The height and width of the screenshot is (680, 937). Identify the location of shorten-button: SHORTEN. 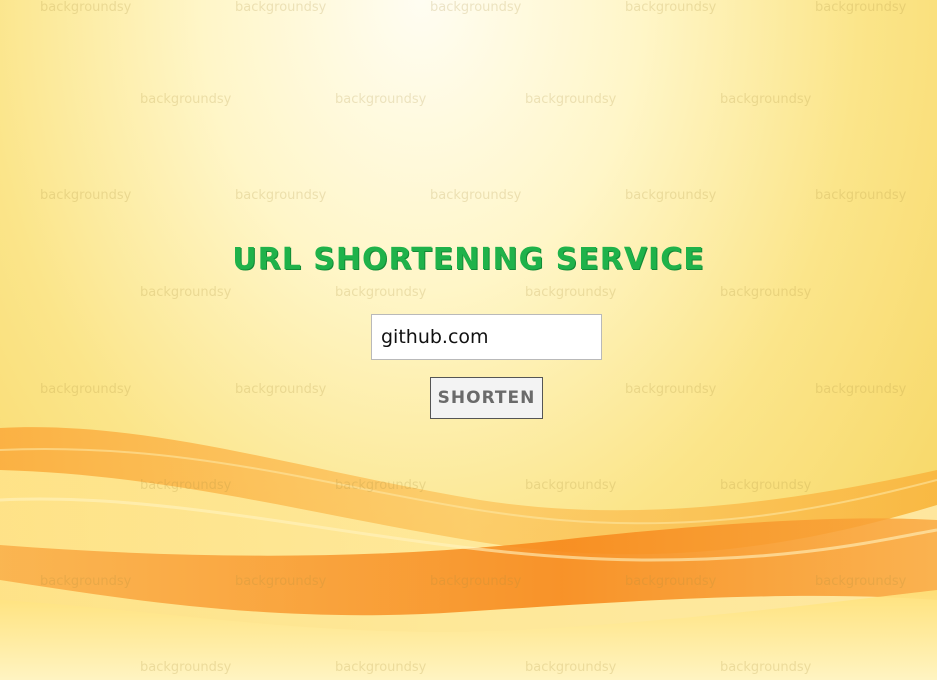
(486, 398).